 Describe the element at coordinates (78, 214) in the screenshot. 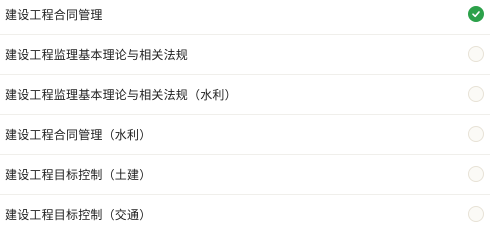

I see `option-label: 建设工程目标控制（交通）` at that location.